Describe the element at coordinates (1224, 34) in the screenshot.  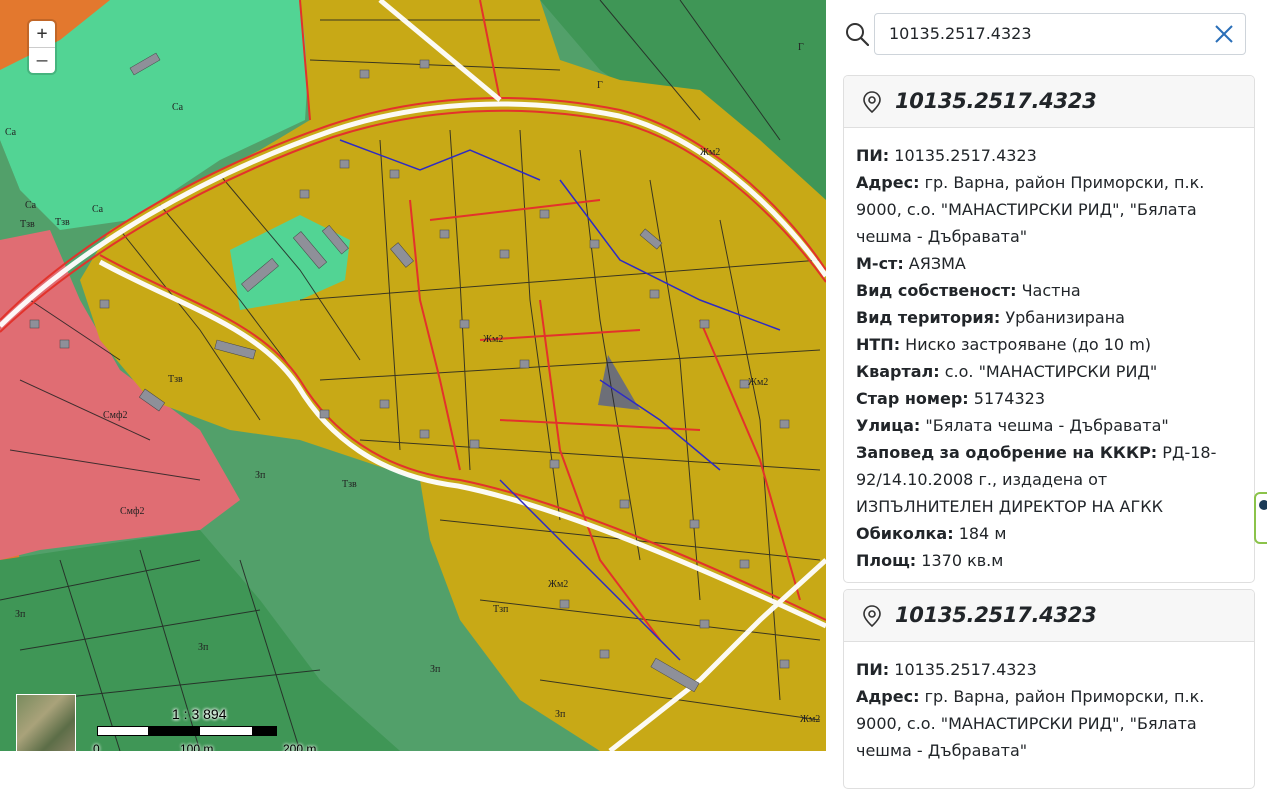
I see `close-icon` at that location.